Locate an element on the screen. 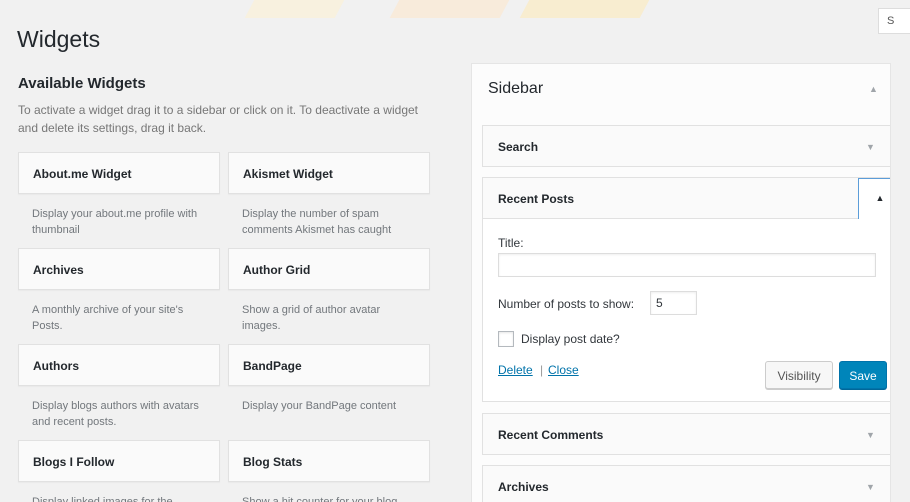 This screenshot has width=910, height=502. widget-description: A monthly archive of your site's Posts. is located at coordinates (108, 318).